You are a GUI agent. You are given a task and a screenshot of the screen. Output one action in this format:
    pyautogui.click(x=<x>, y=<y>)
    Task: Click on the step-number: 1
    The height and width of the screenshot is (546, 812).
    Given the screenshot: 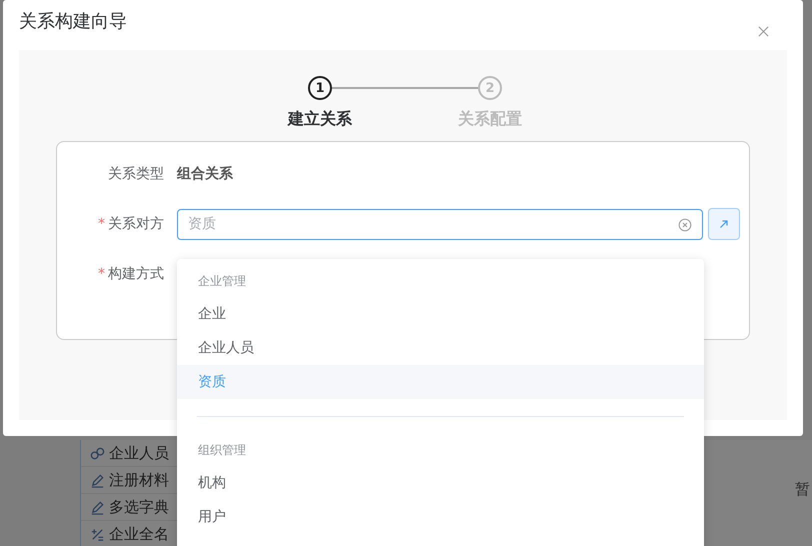 What is the action you would take?
    pyautogui.click(x=320, y=88)
    